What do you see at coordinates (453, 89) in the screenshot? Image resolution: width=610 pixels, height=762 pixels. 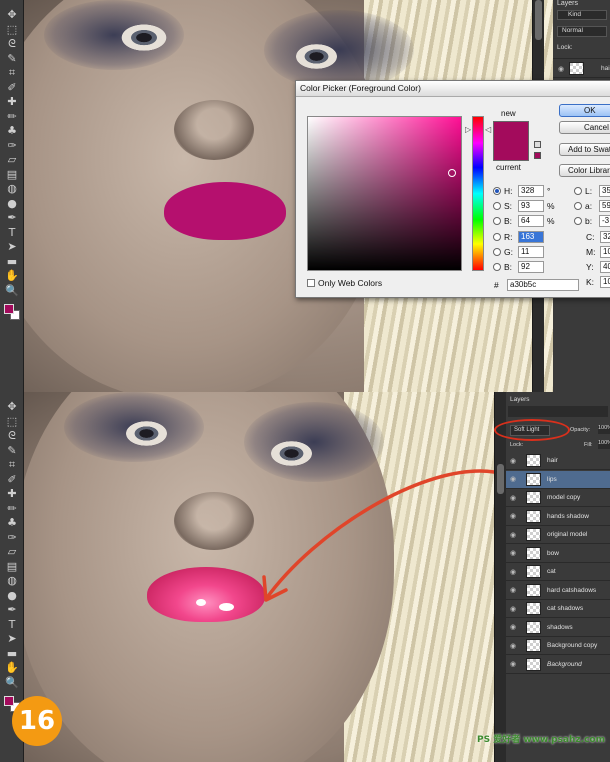 I see `dialog-title: Color Picker (Foreground Color)` at bounding box center [453, 89].